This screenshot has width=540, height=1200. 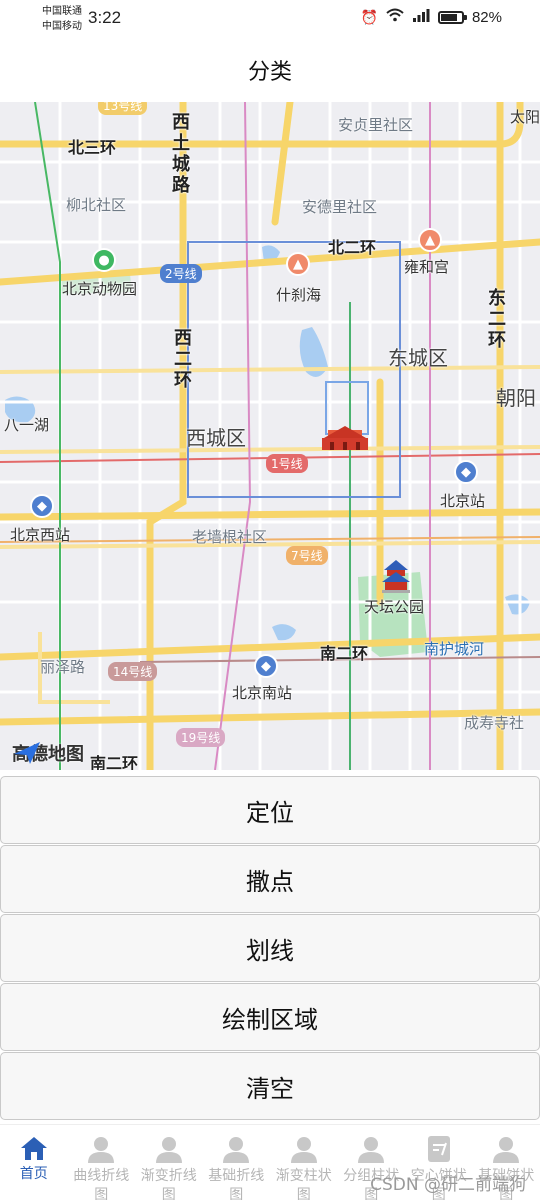 I want to click on alarm-icon: ⏰, so click(x=369, y=17).